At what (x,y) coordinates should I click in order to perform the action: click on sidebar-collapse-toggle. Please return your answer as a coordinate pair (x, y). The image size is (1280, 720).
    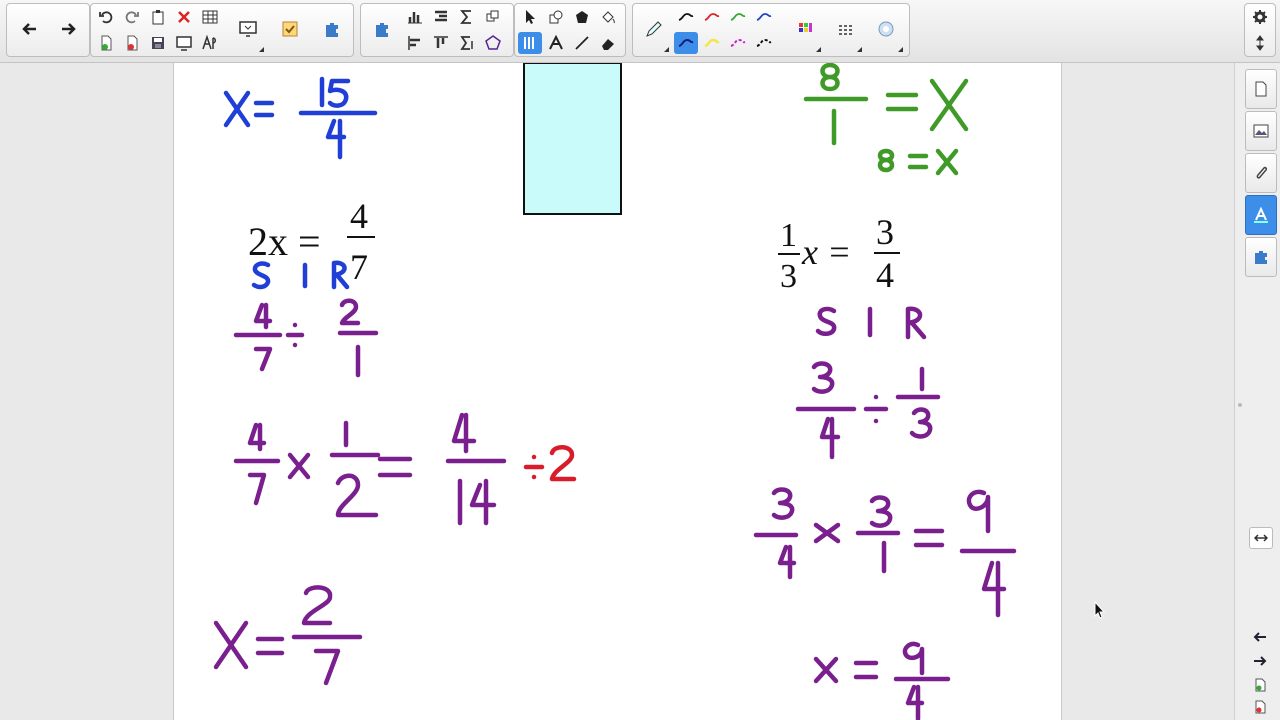
    Looking at the image, I should click on (1261, 538).